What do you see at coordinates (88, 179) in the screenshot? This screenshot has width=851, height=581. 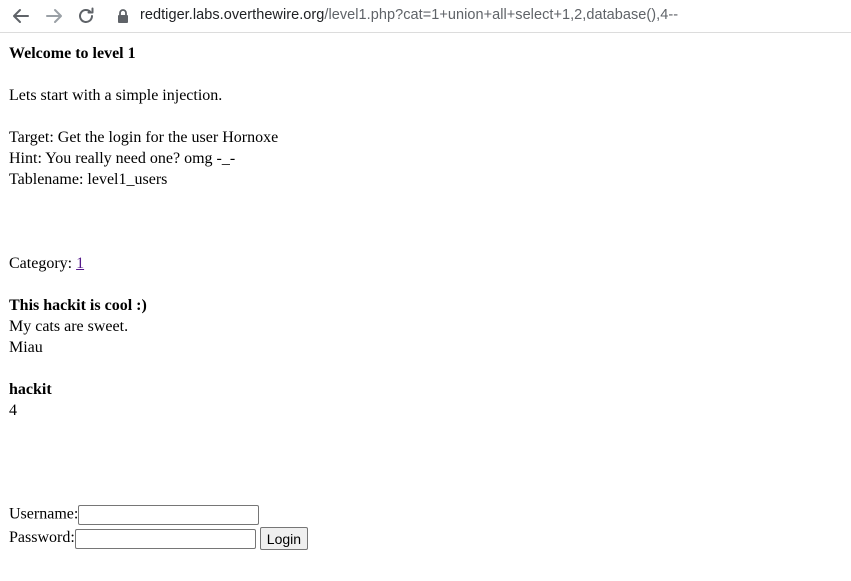 I see `tablename-text: Tablename: level1_users` at bounding box center [88, 179].